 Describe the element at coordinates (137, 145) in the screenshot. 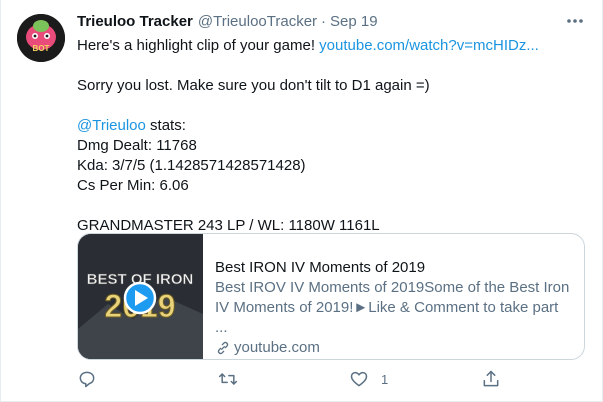

I see `stat-dmg: Dmg Dealt: 11768` at that location.